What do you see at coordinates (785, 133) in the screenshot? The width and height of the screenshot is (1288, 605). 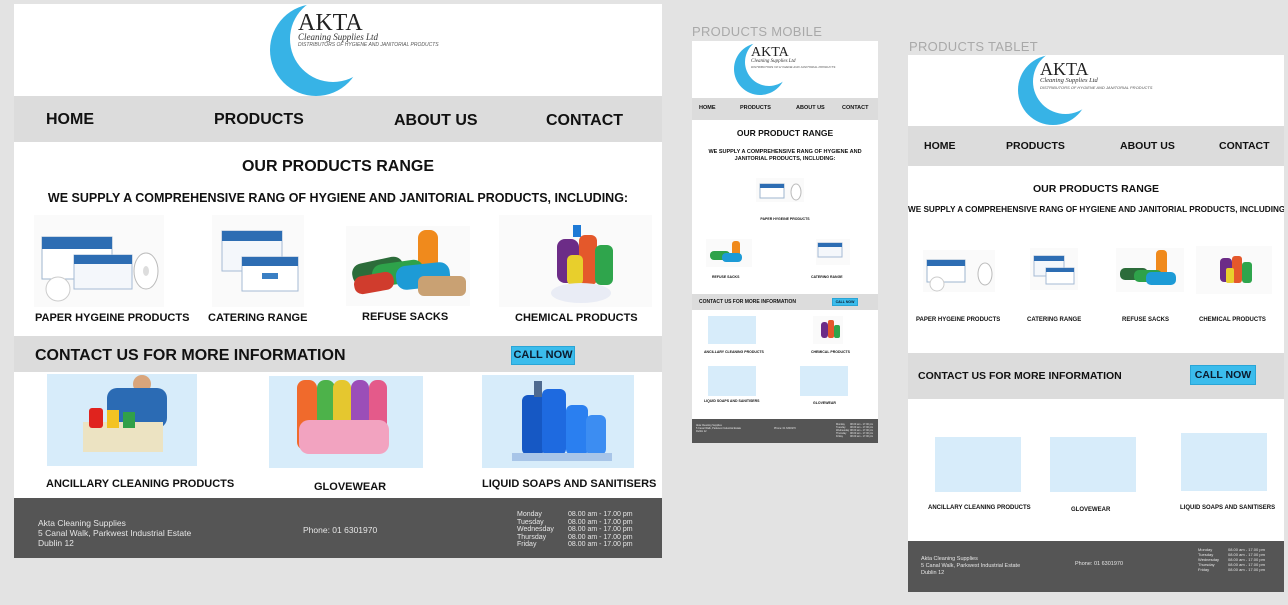 I see `section-title: OUR PRODUCT RANGE` at bounding box center [785, 133].